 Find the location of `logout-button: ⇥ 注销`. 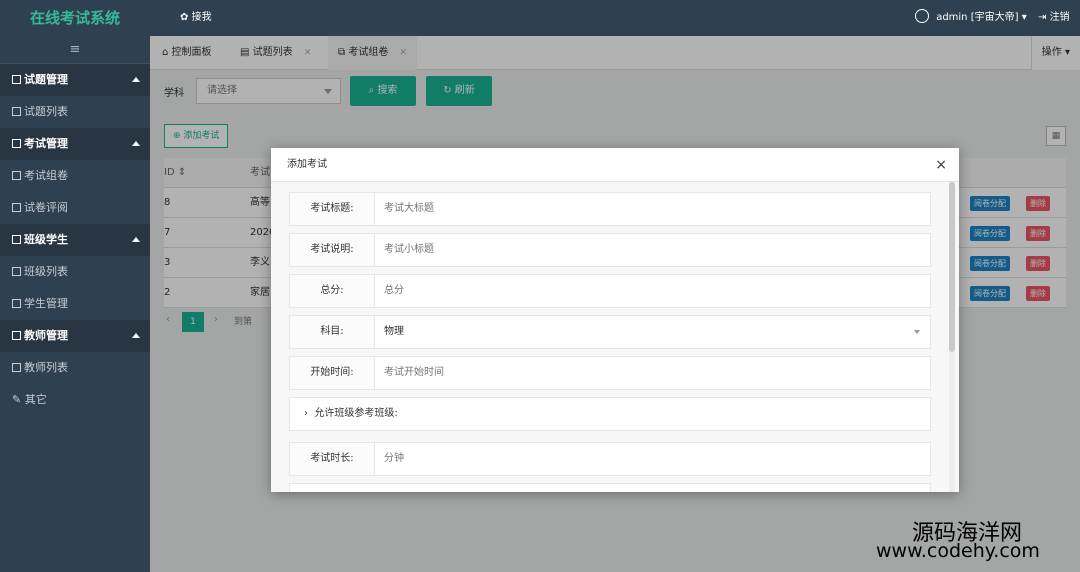

logout-button: ⇥ 注销 is located at coordinates (1054, 18).